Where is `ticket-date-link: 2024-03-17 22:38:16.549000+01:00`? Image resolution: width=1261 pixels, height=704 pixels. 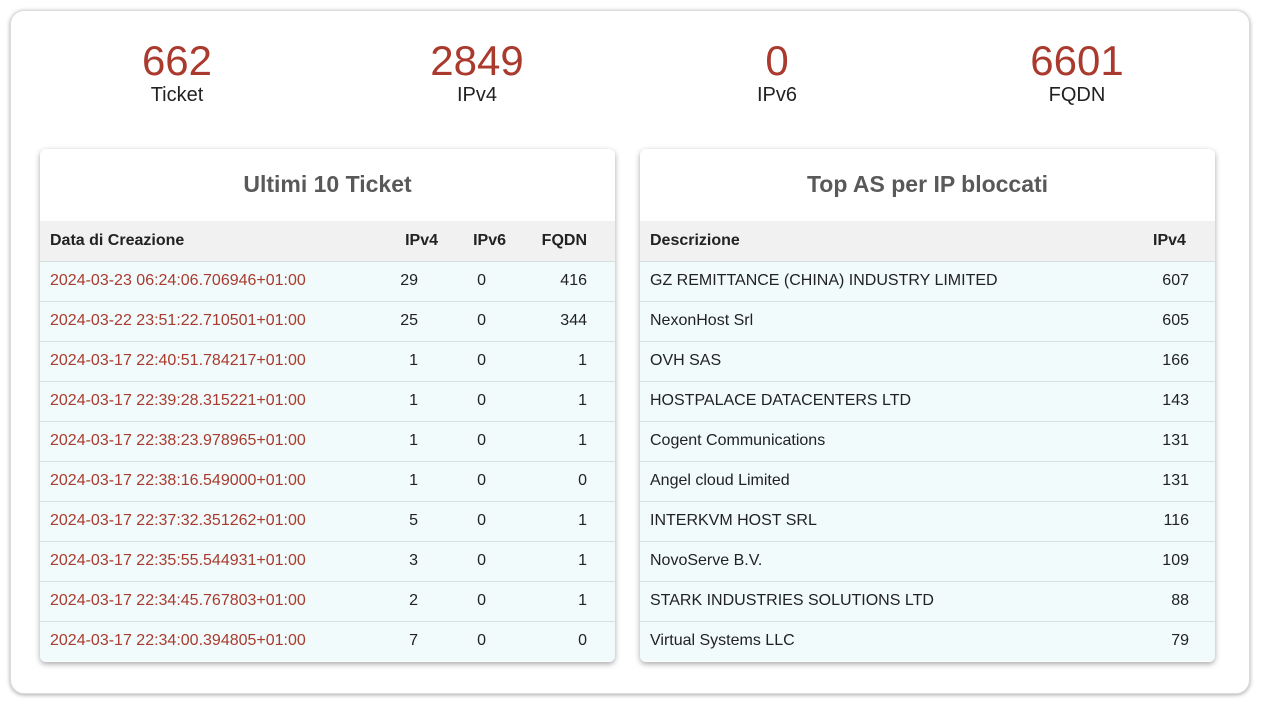 ticket-date-link: 2024-03-17 22:38:16.549000+01:00 is located at coordinates (210, 480).